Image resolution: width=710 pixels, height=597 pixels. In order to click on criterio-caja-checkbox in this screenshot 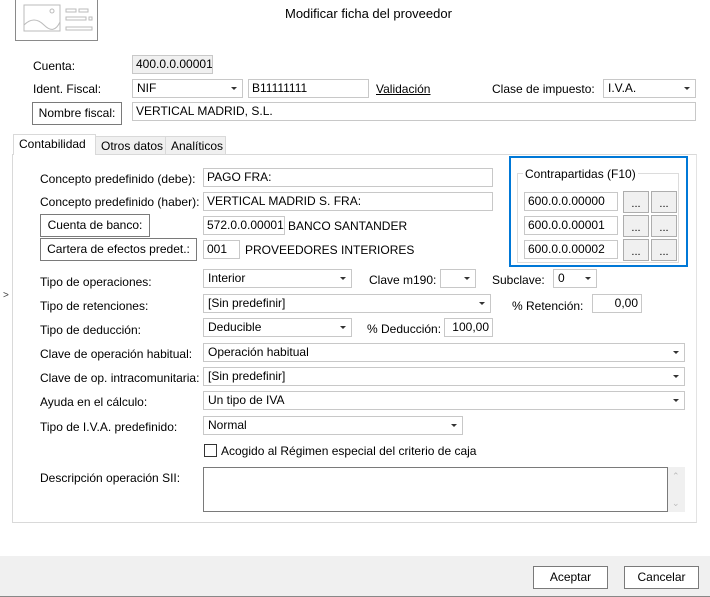, I will do `click(210, 450)`.